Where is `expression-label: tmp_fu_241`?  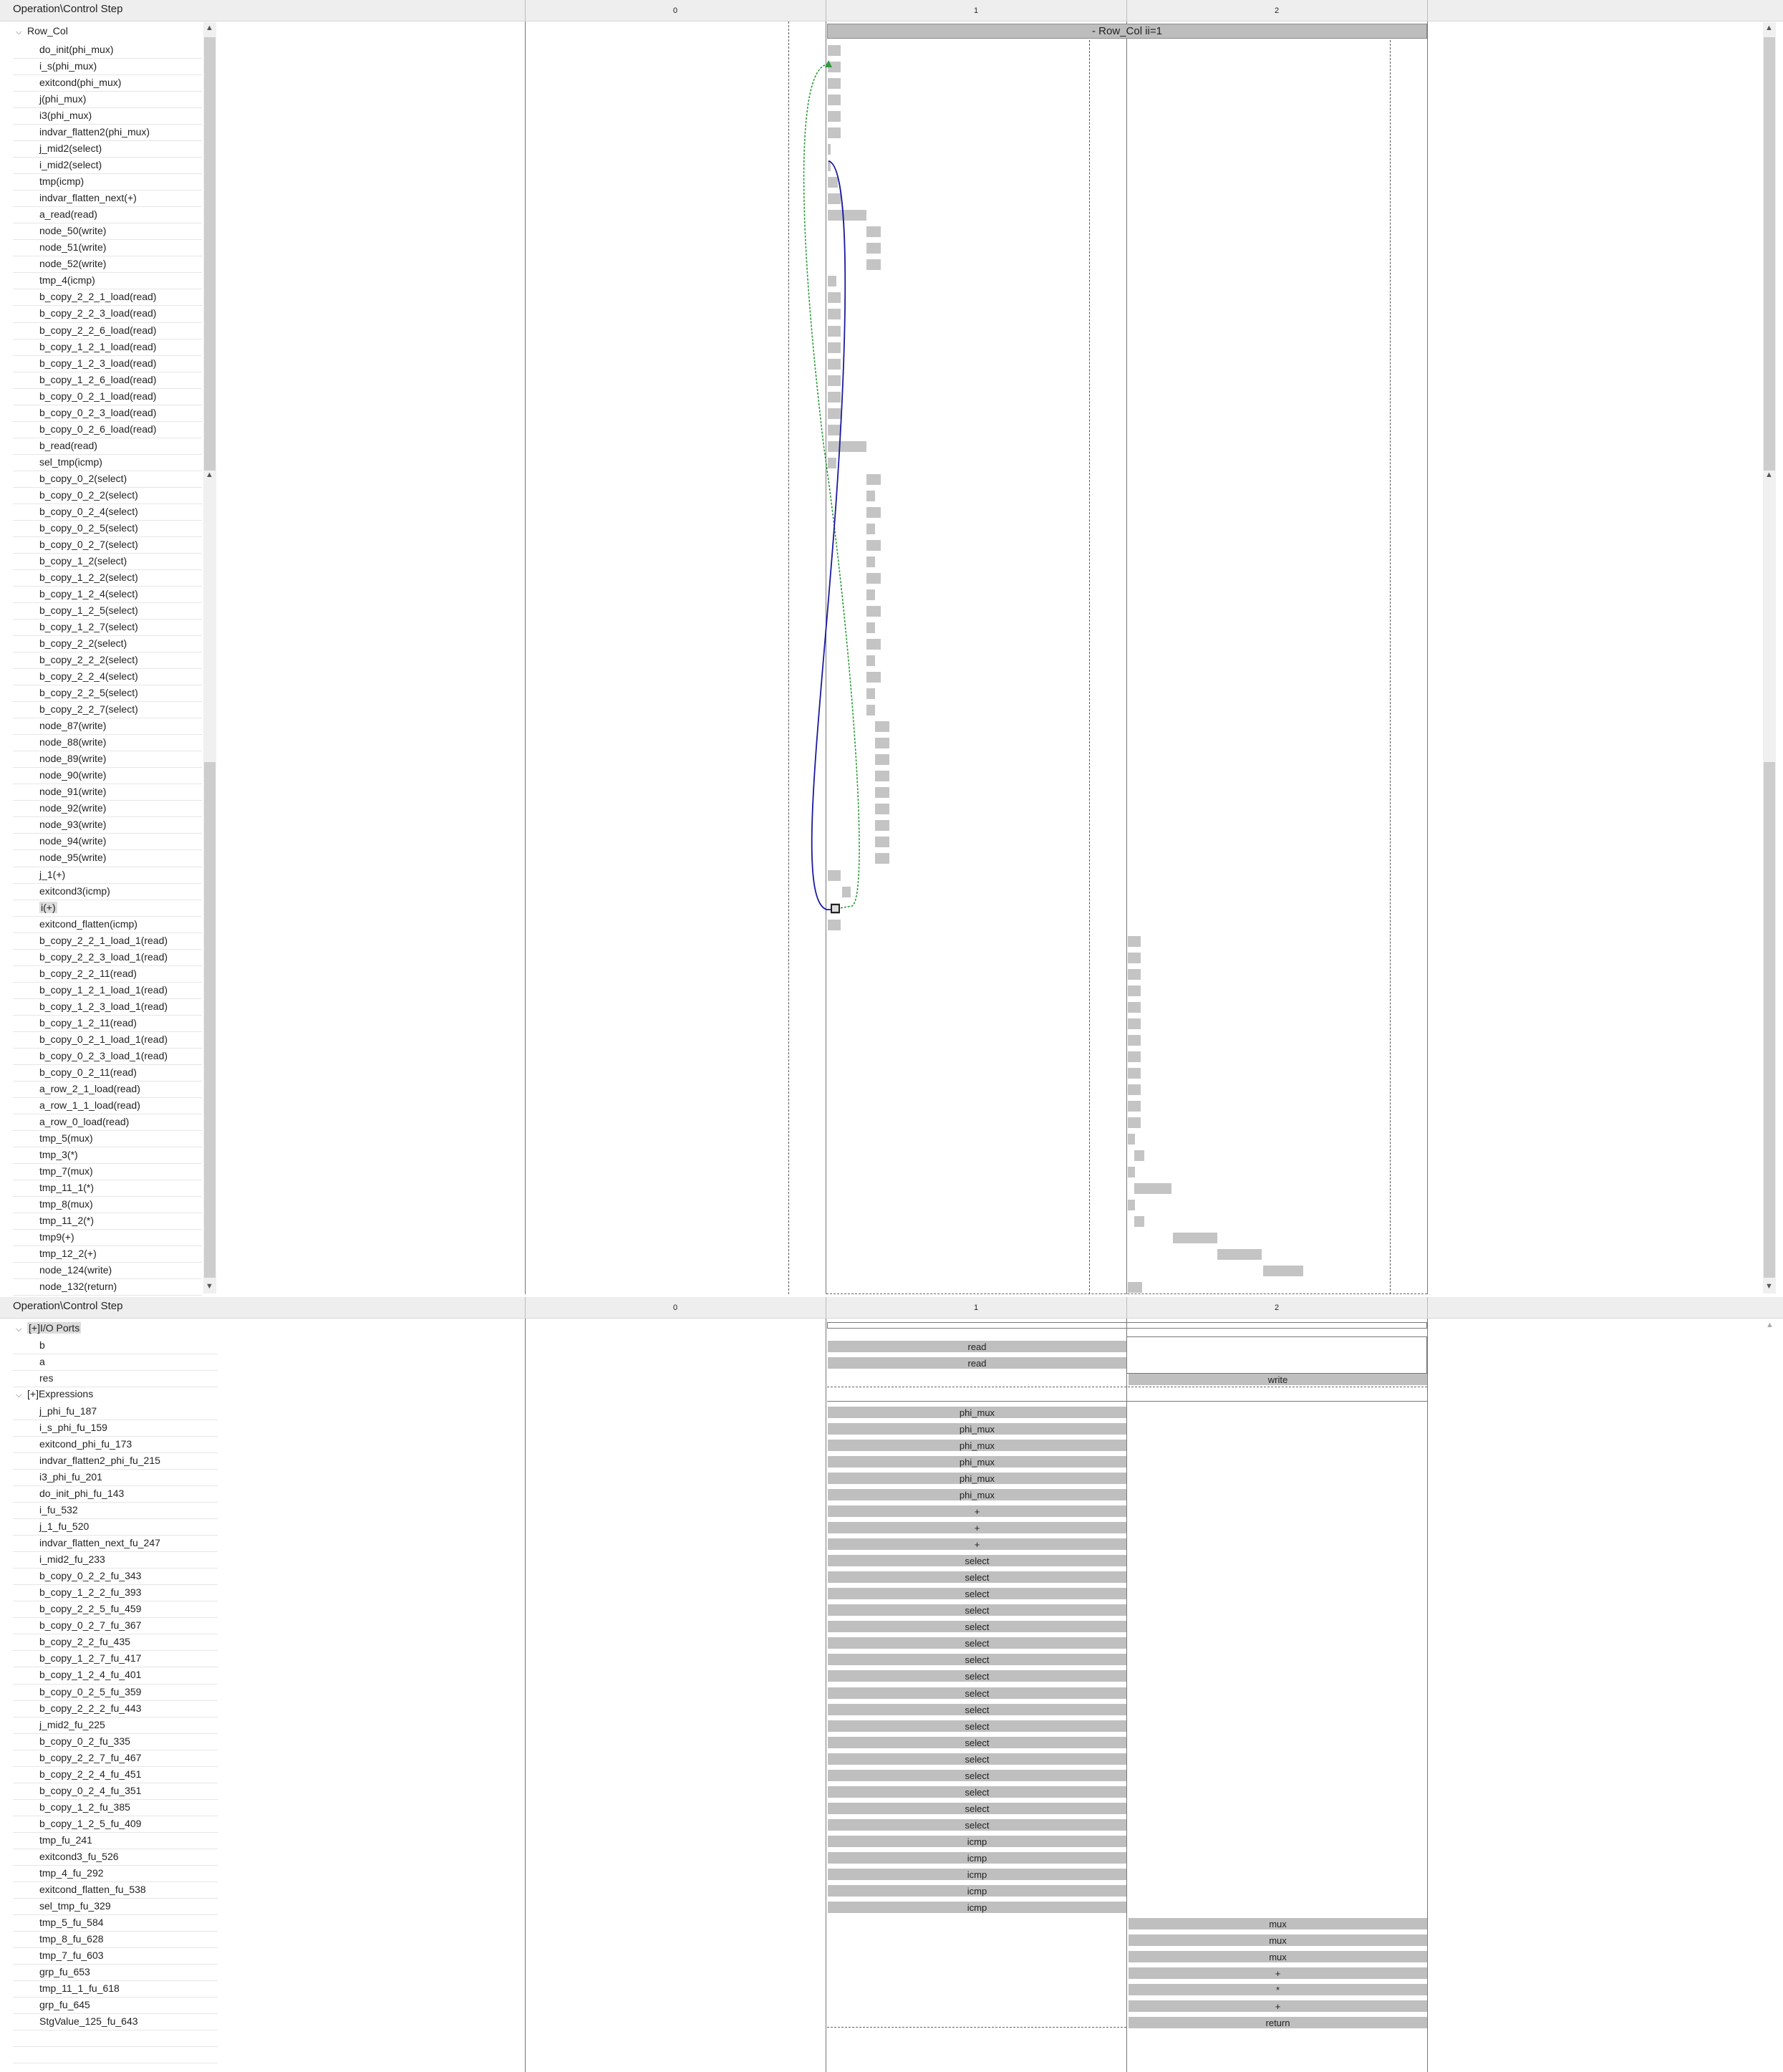 expression-label: tmp_fu_241 is located at coordinates (65, 1840).